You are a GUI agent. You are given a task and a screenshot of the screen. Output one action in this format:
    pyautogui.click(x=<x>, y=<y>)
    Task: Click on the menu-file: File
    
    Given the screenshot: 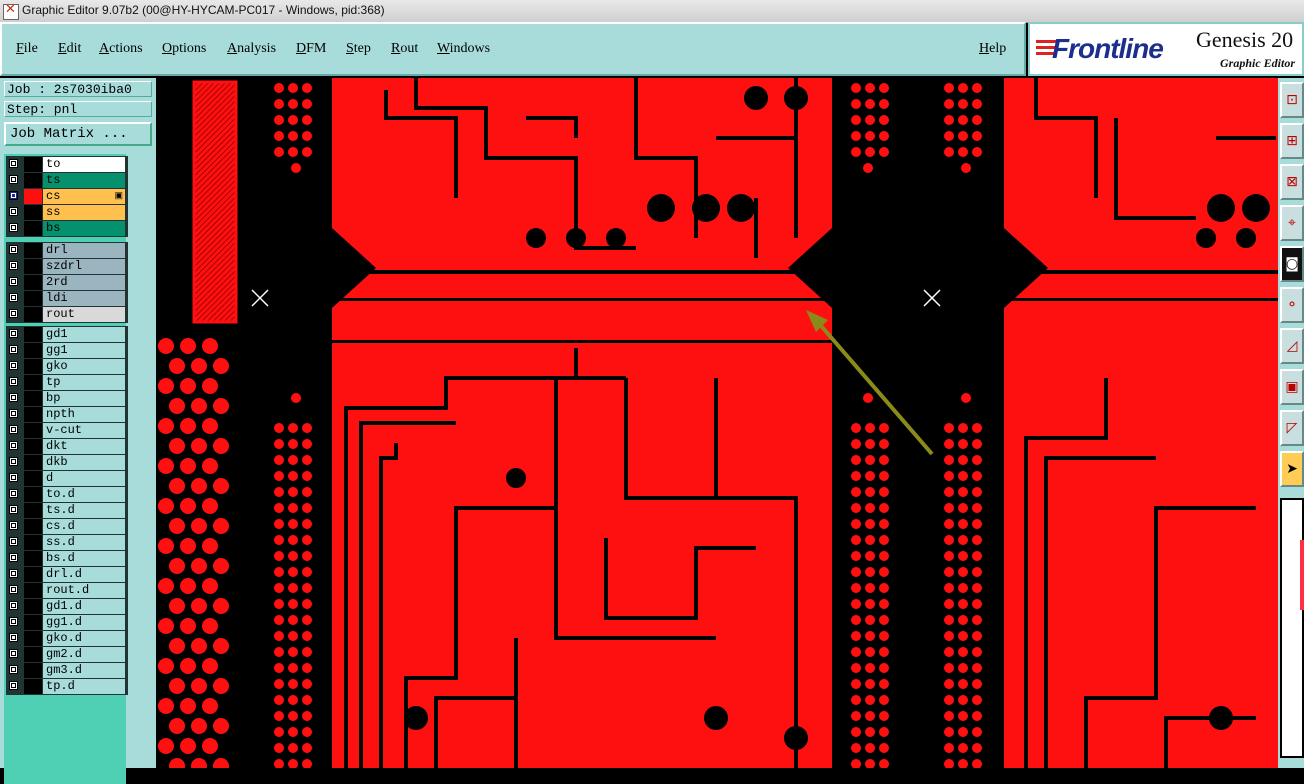 What is the action you would take?
    pyautogui.click(x=27, y=49)
    